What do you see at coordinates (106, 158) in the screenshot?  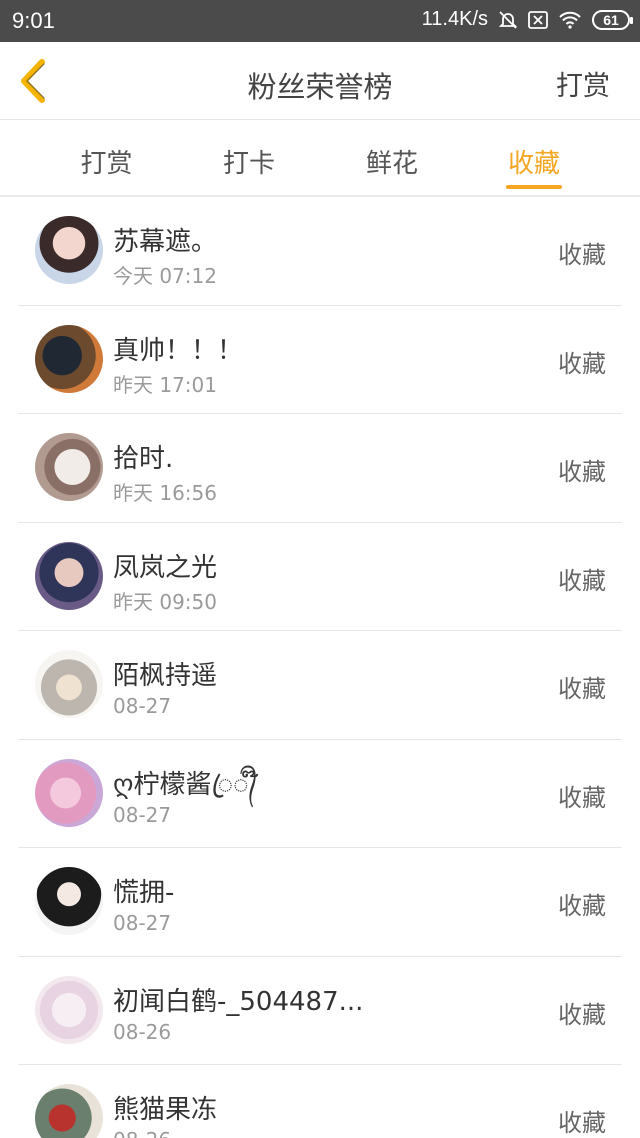 I see `tab-tip: 打赏` at bounding box center [106, 158].